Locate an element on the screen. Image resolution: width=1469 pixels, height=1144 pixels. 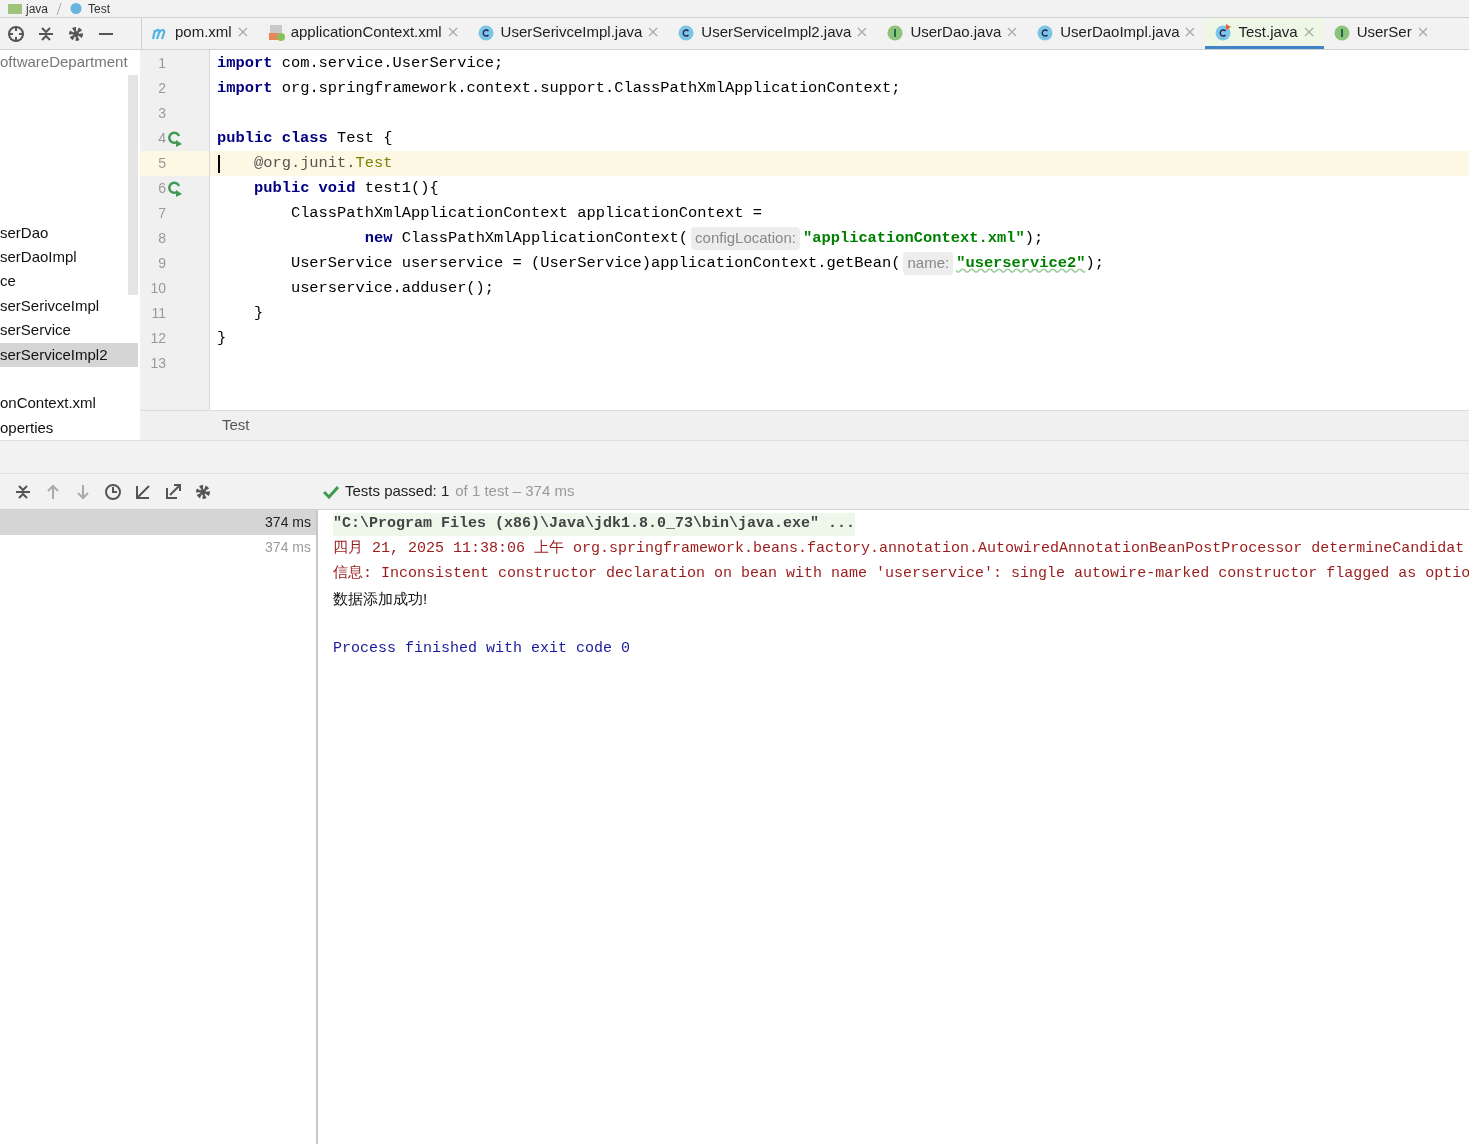
line-number: 12 is located at coordinates (157, 338).